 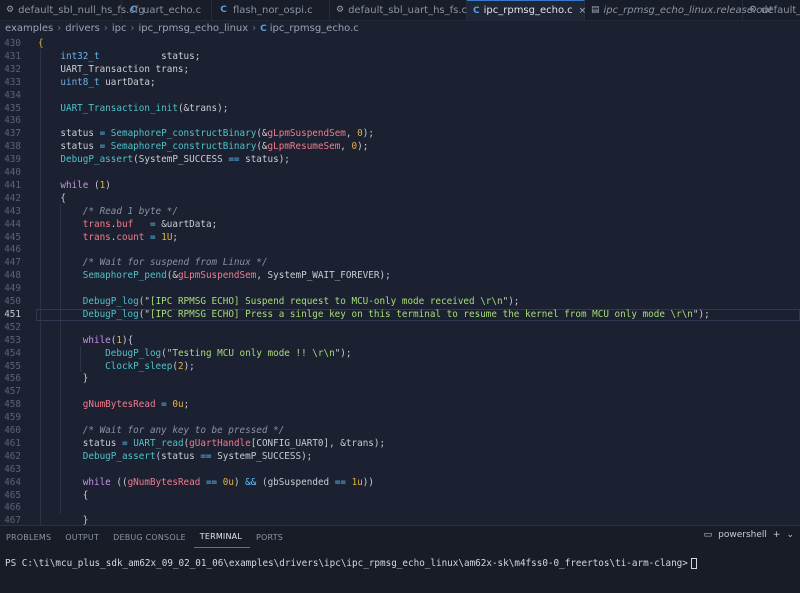 What do you see at coordinates (194, 28) in the screenshot?
I see `breadcrumb-item: ipc_rpmsg_echo_linux` at bounding box center [194, 28].